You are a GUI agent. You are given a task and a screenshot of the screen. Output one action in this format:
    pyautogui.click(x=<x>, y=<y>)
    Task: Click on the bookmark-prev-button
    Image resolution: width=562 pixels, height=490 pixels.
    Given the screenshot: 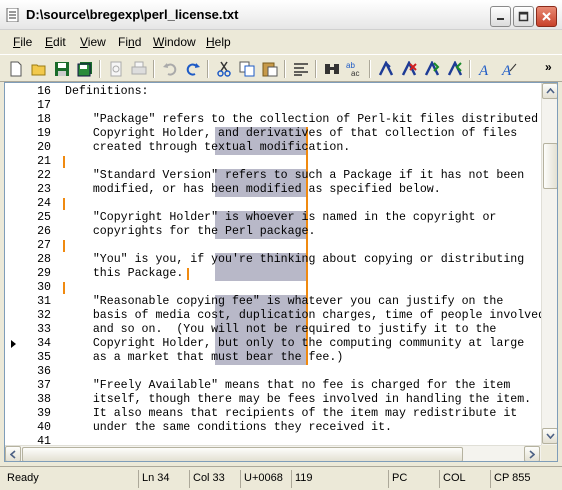 What is the action you would take?
    pyautogui.click(x=455, y=69)
    